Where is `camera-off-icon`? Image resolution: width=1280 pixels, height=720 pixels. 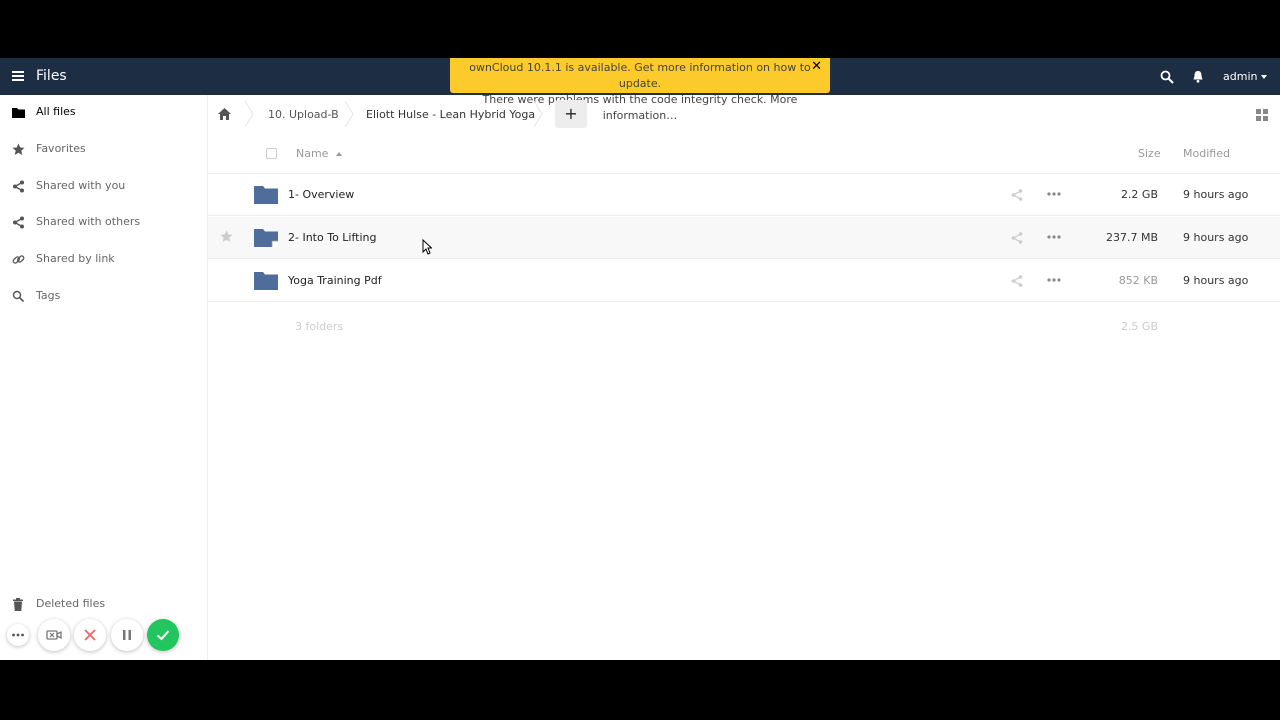 camera-off-icon is located at coordinates (54, 635).